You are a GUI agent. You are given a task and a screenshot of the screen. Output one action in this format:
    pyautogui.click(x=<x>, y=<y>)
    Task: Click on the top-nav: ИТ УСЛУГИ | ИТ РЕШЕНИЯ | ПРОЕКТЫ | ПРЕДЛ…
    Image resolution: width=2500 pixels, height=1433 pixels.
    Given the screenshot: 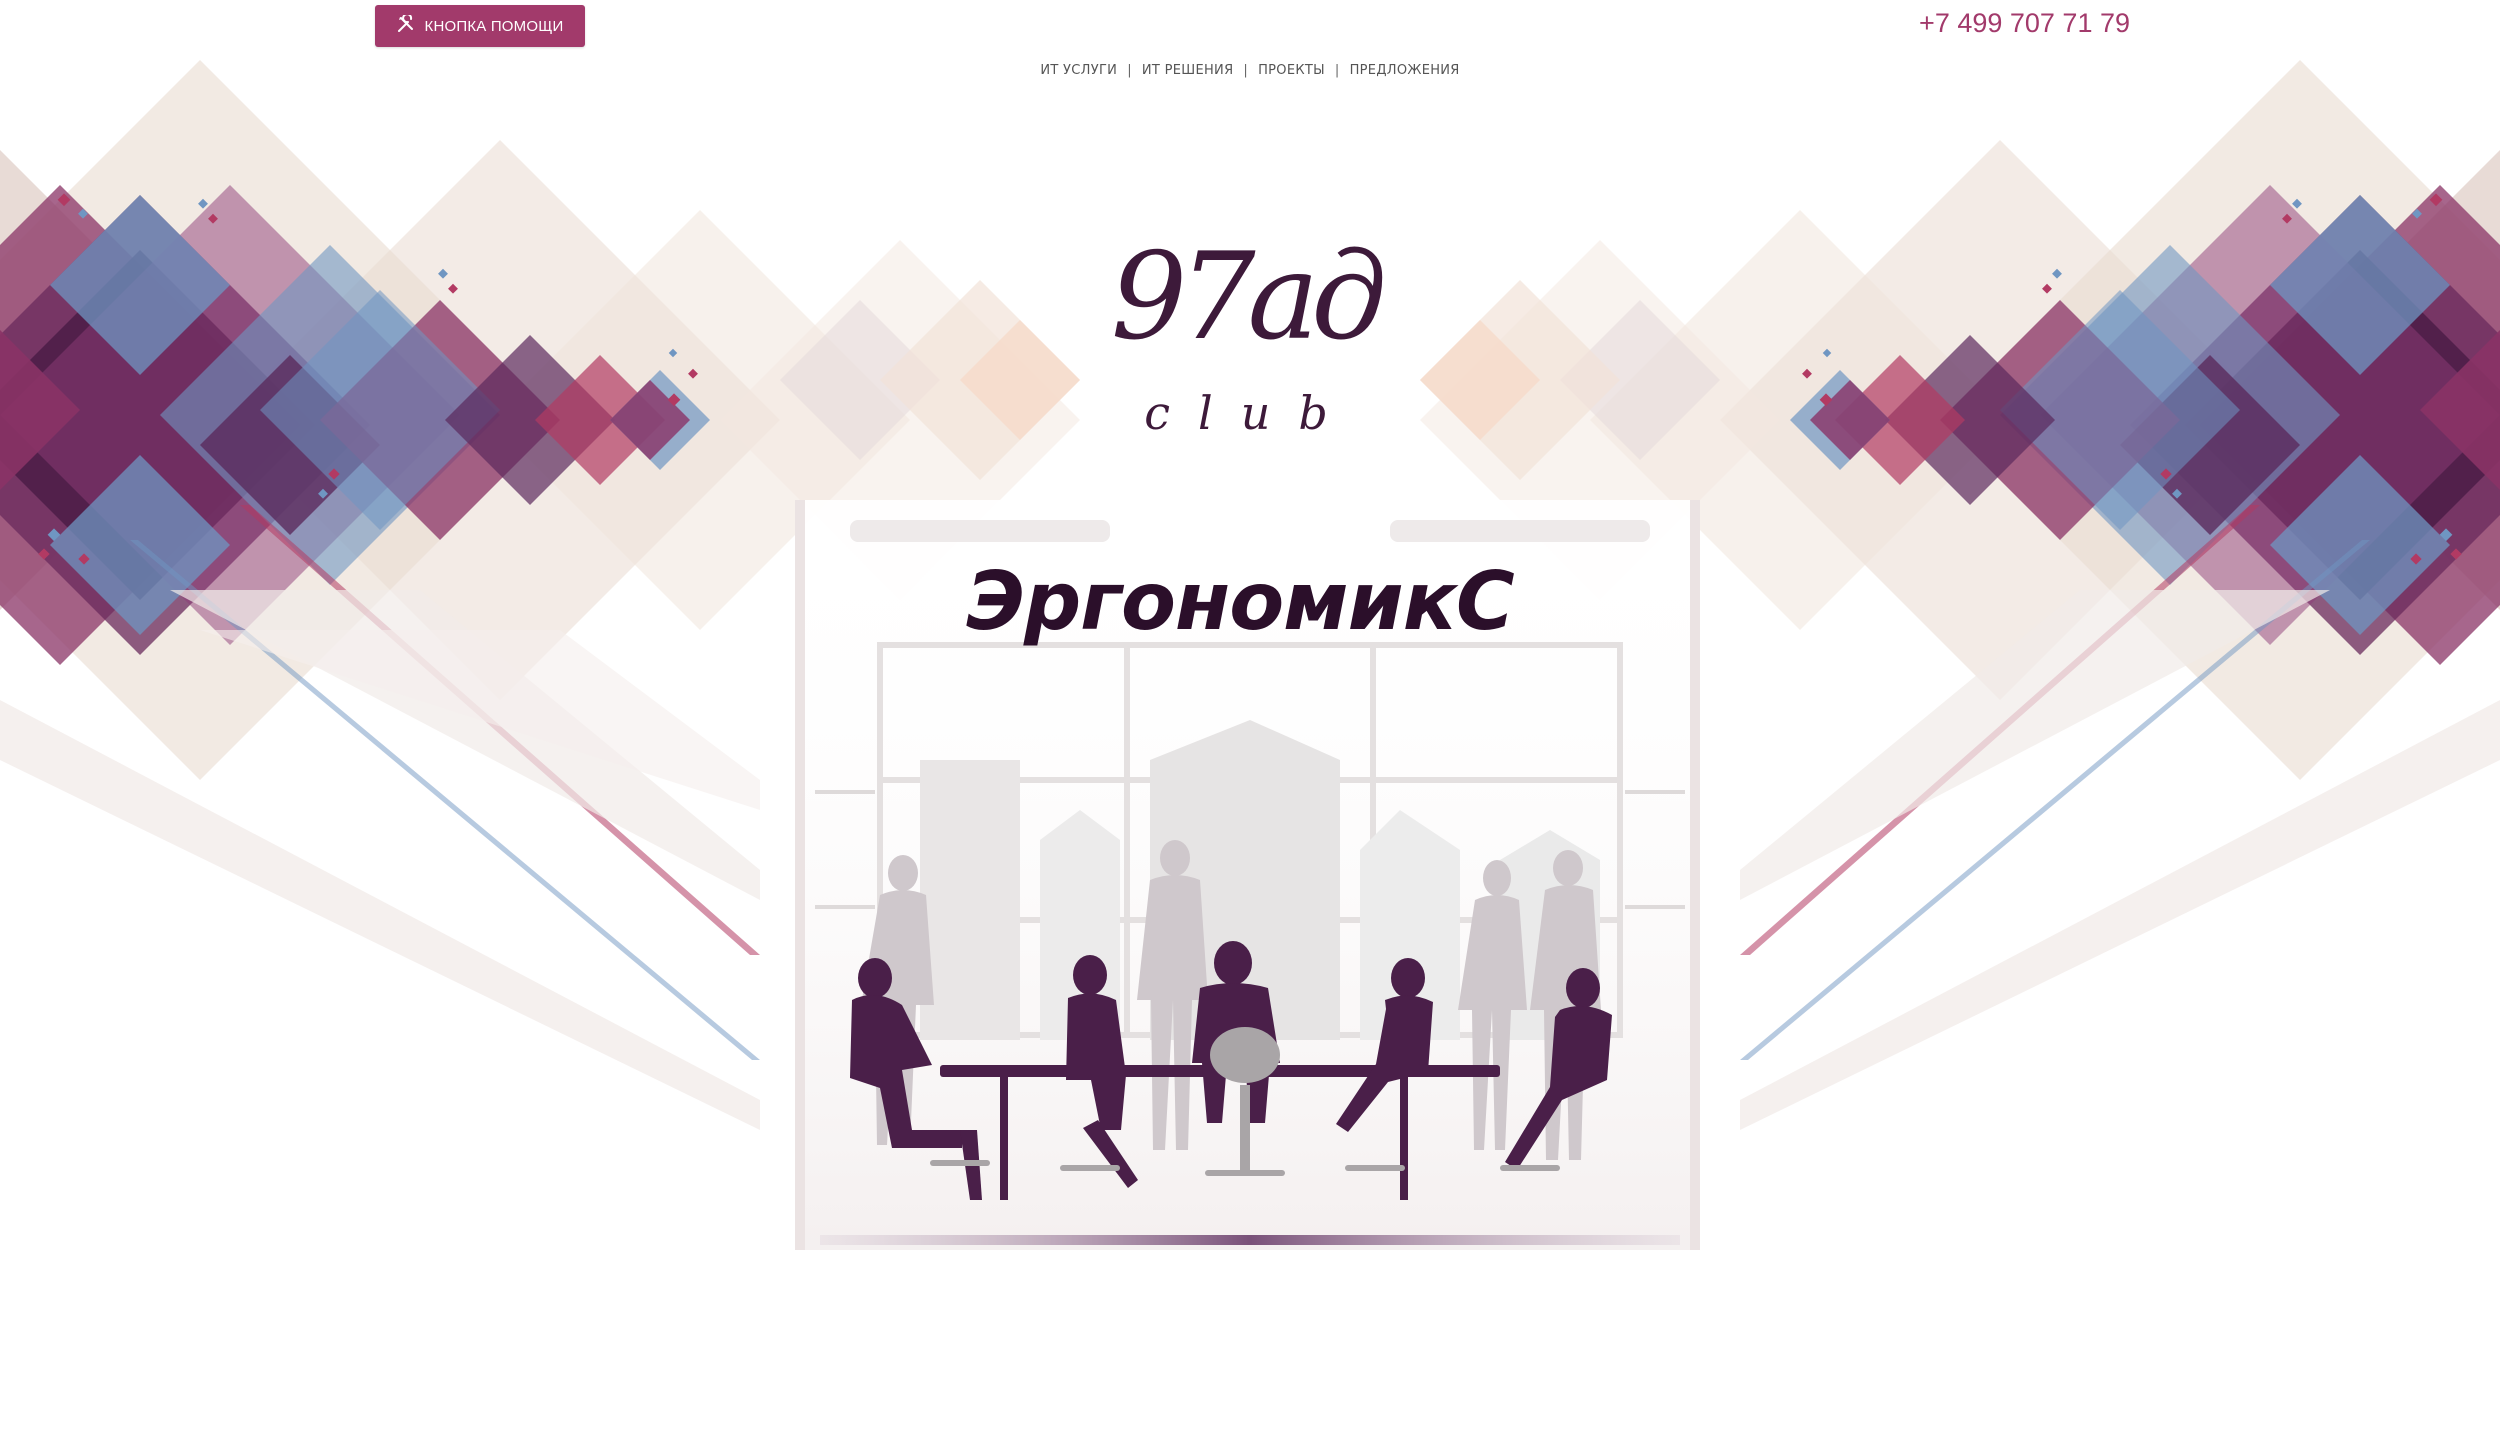 What is the action you would take?
    pyautogui.click(x=1250, y=70)
    